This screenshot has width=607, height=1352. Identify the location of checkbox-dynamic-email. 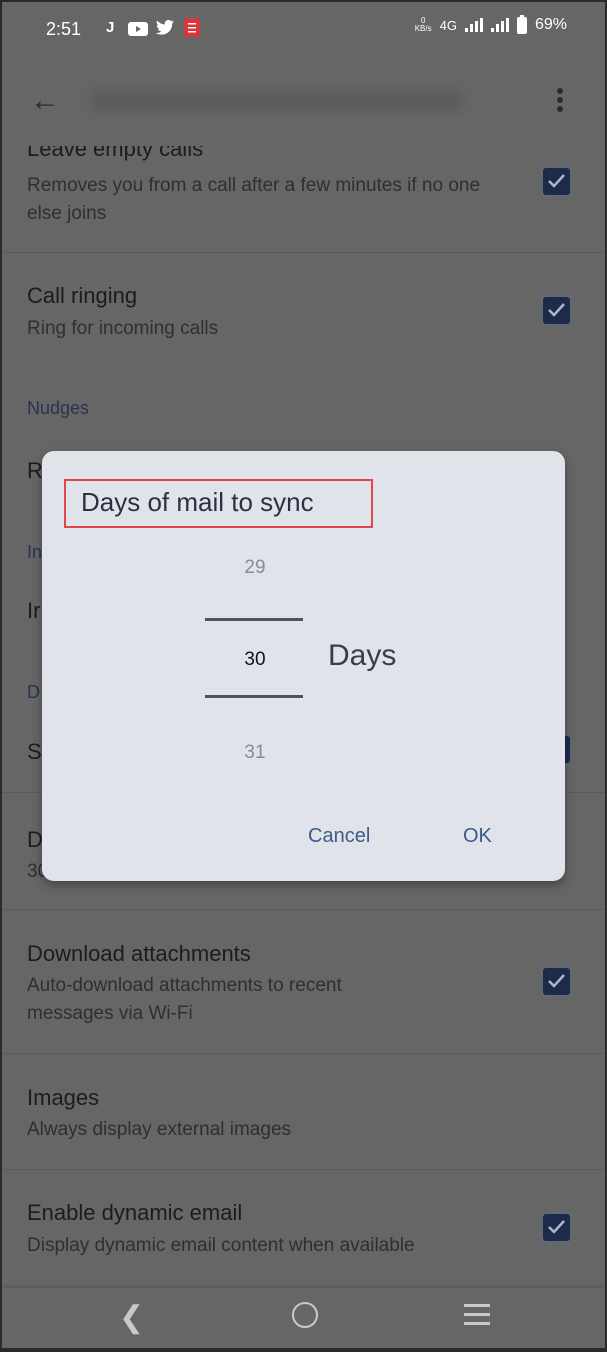
(556, 1227).